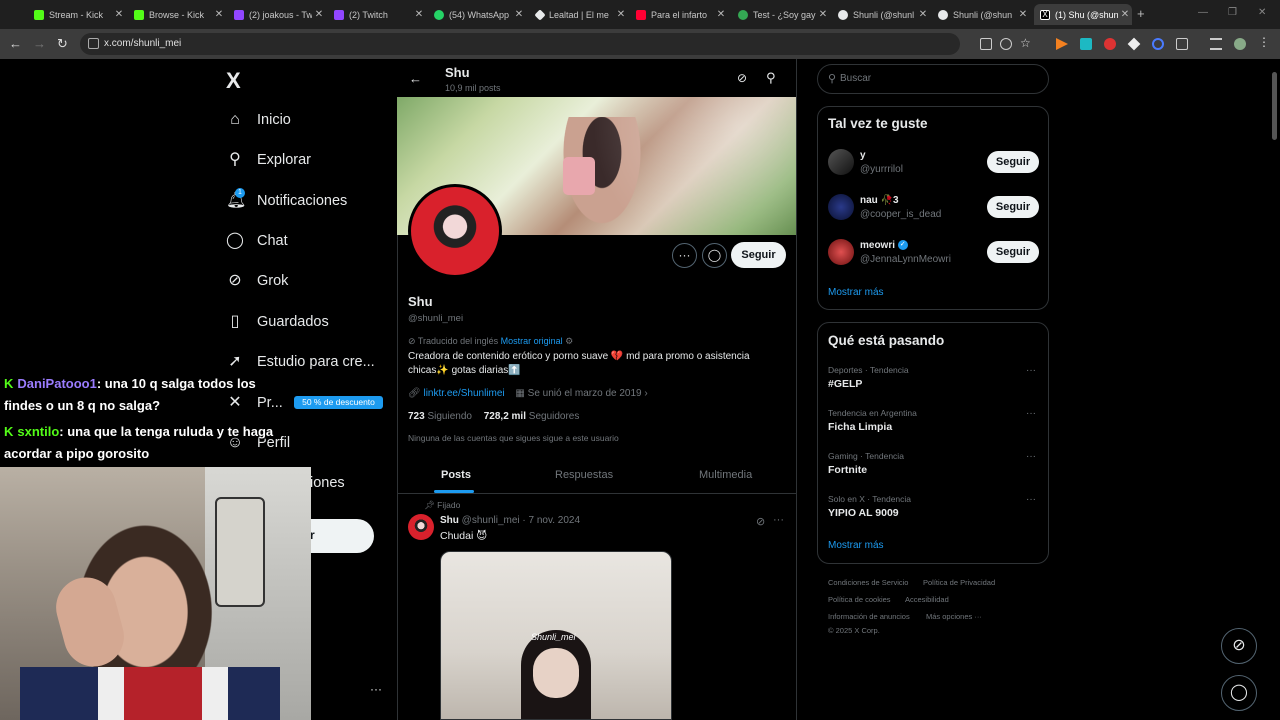 The image size is (1280, 720). What do you see at coordinates (456, 475) in the screenshot?
I see `tab-posts: Posts` at bounding box center [456, 475].